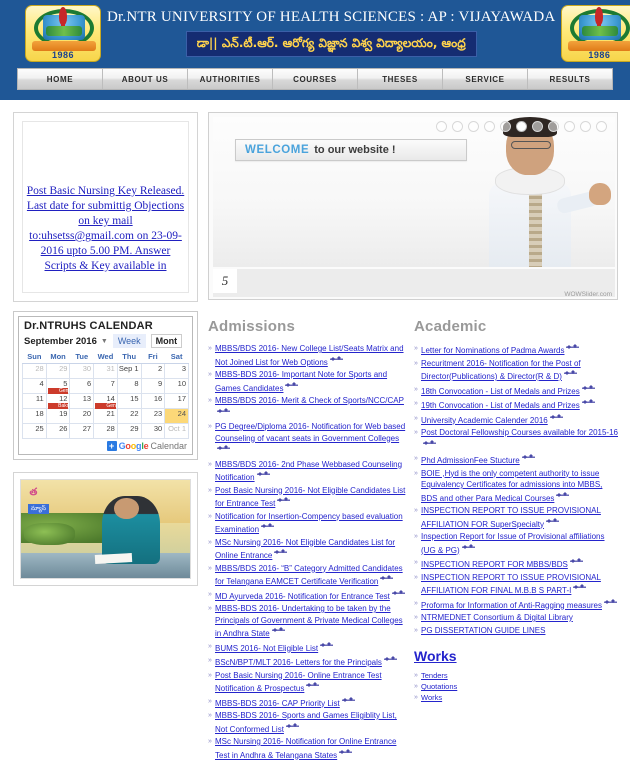 This screenshot has height=761, width=630. What do you see at coordinates (176, 371) in the screenshot?
I see `calendar-day-cell: 3` at bounding box center [176, 371].